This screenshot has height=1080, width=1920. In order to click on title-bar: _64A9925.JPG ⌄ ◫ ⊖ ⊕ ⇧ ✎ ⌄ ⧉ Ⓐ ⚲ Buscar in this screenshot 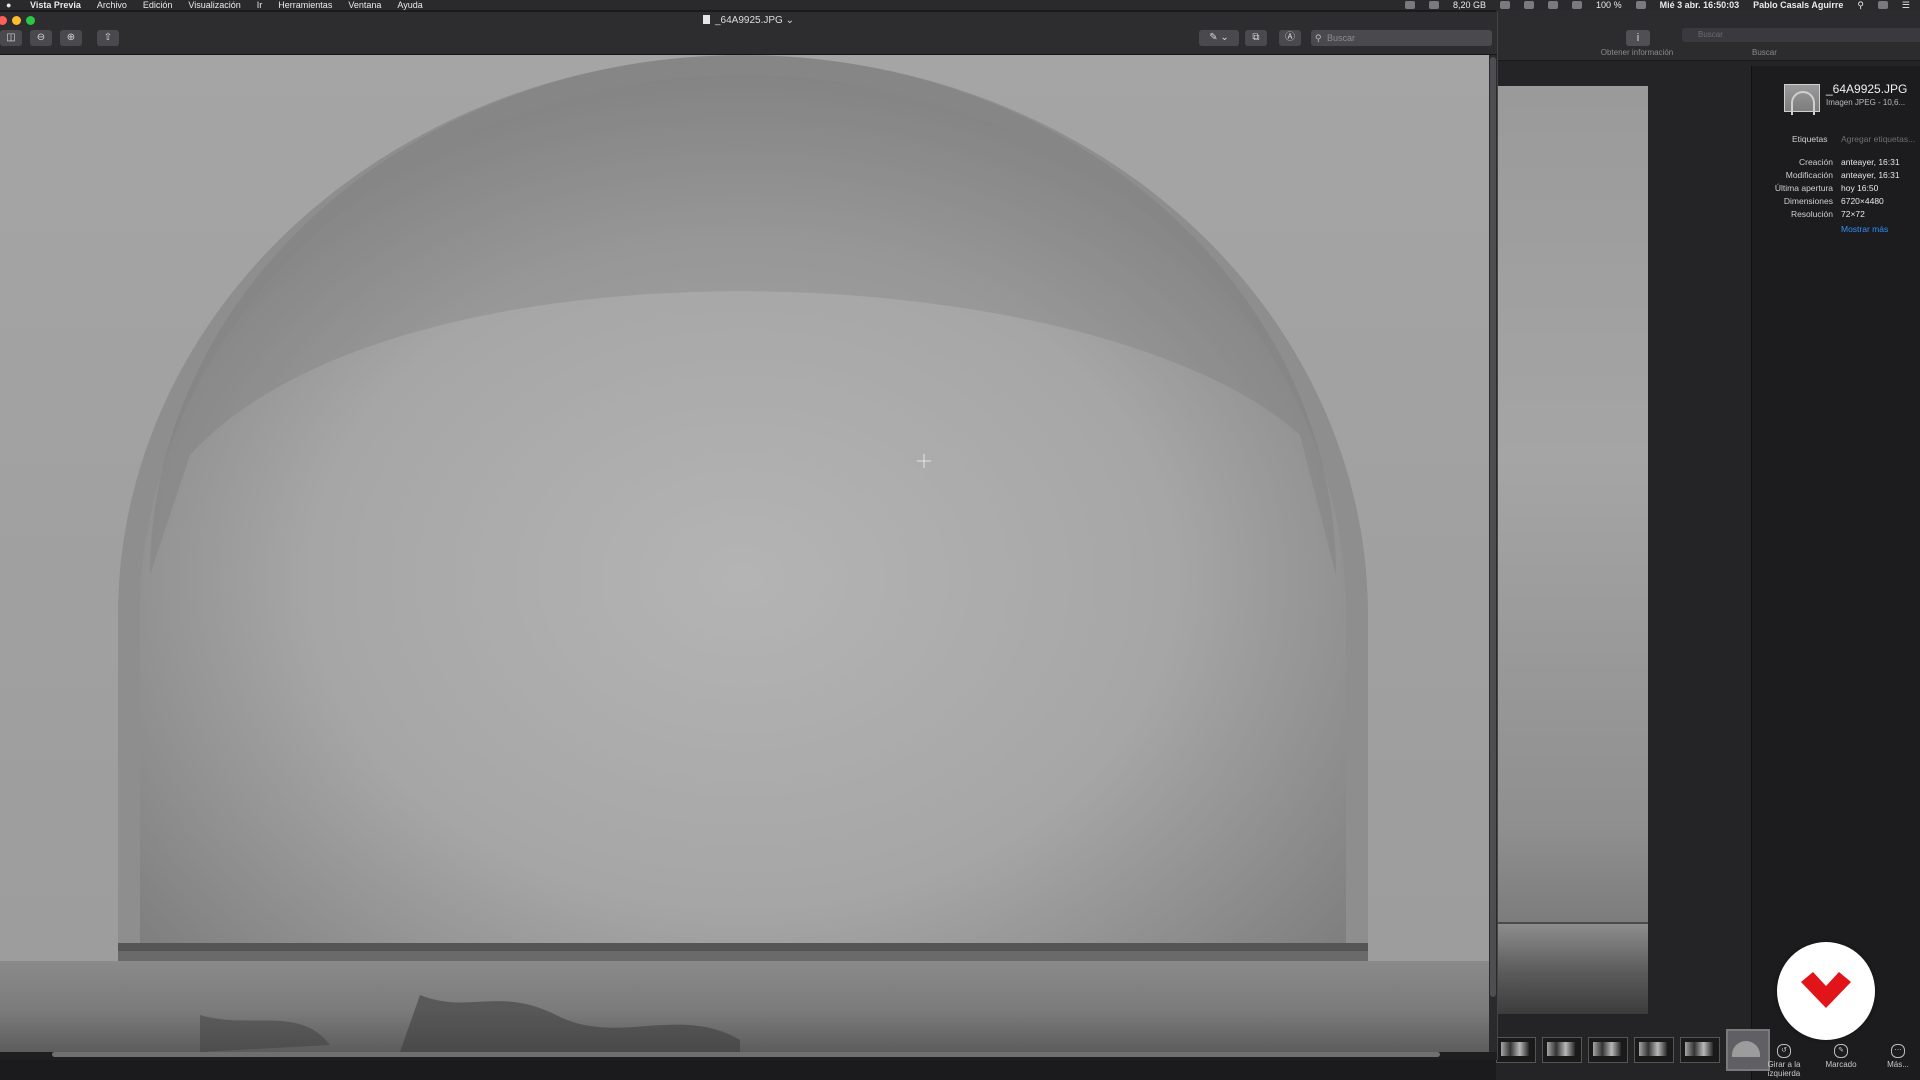, I will do `click(748, 33)`.